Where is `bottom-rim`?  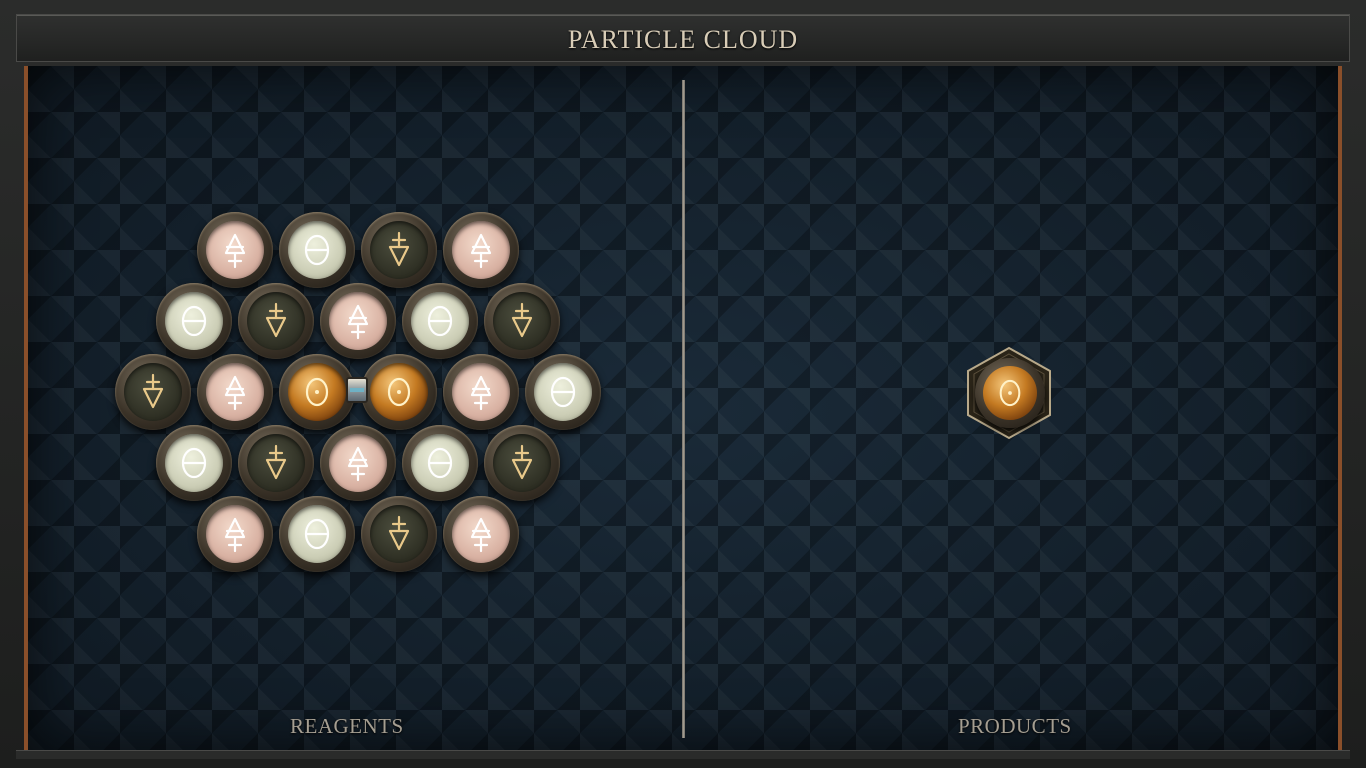
bottom-rim is located at coordinates (683, 754).